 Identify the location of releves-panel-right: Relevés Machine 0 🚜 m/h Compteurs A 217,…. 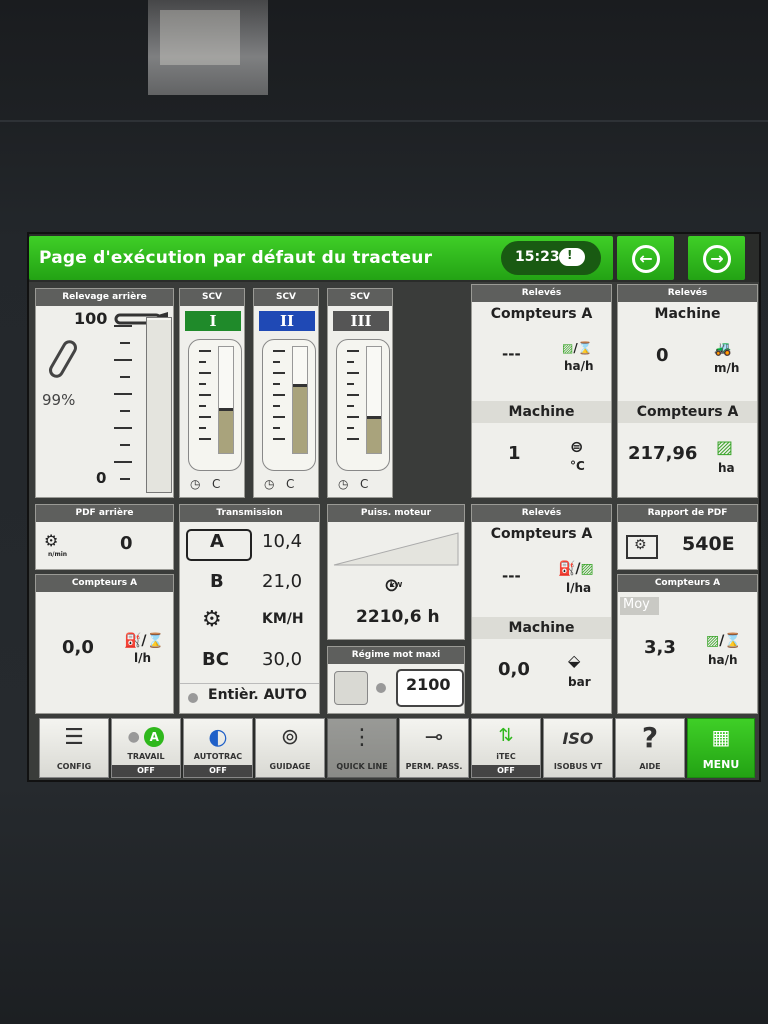
(687, 391).